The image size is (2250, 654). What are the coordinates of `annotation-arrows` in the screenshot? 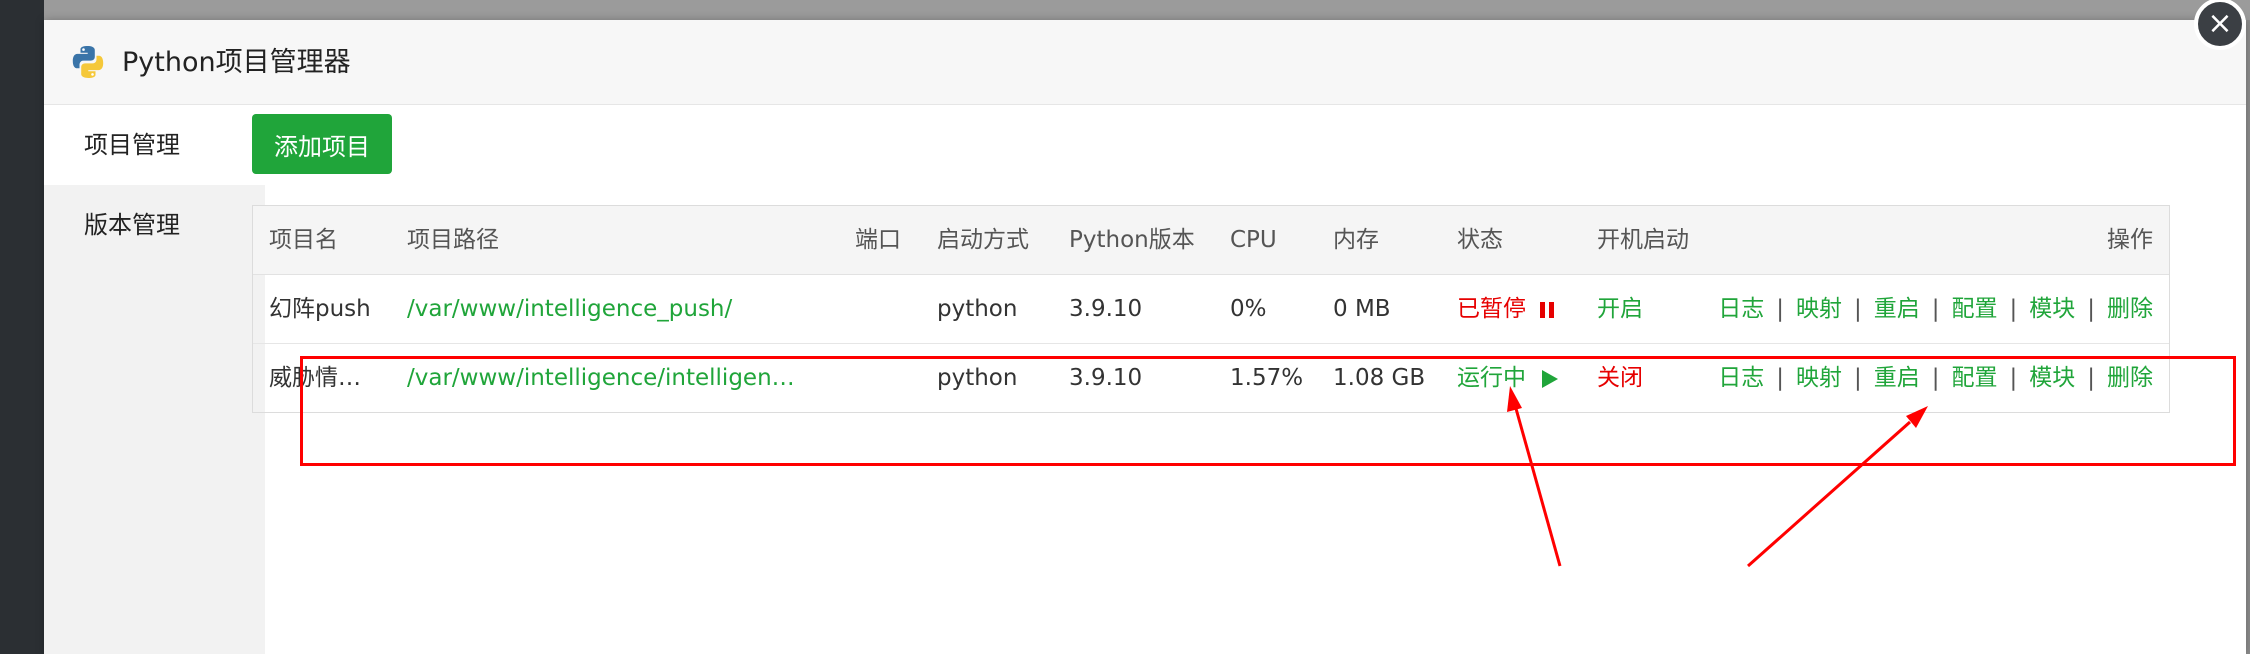 It's located at (1717, 477).